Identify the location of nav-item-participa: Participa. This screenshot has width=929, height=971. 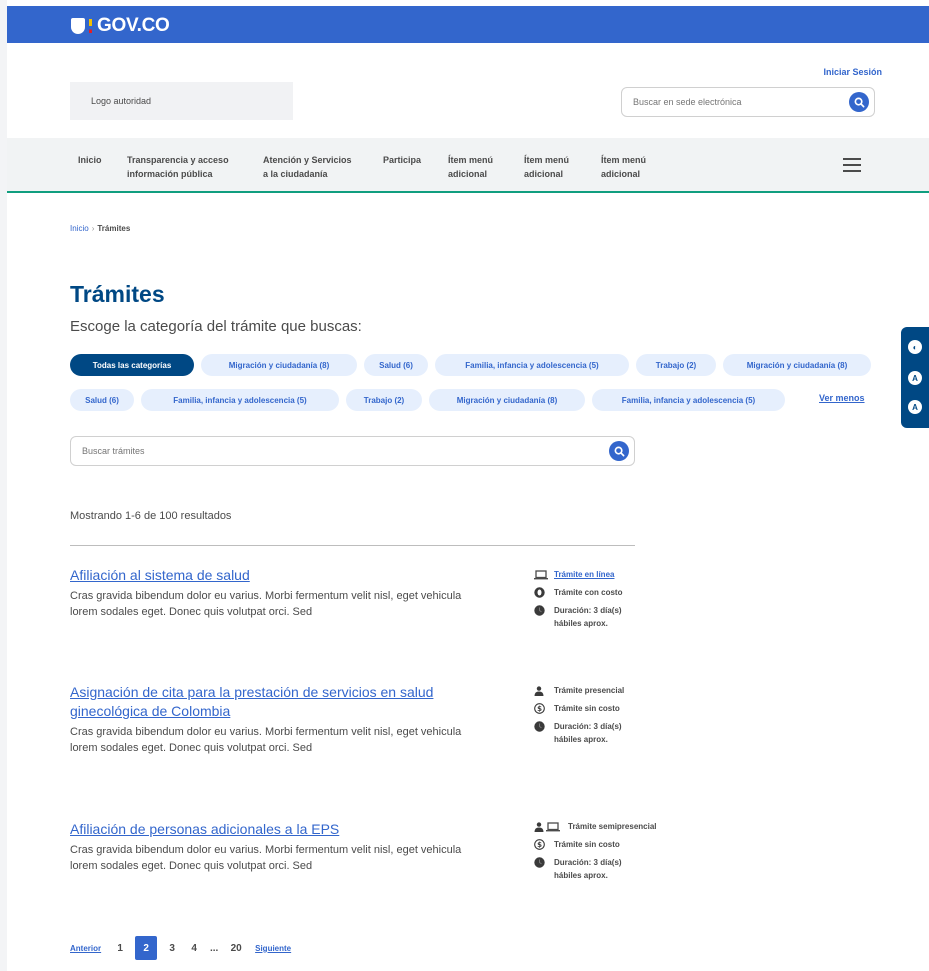
(402, 160).